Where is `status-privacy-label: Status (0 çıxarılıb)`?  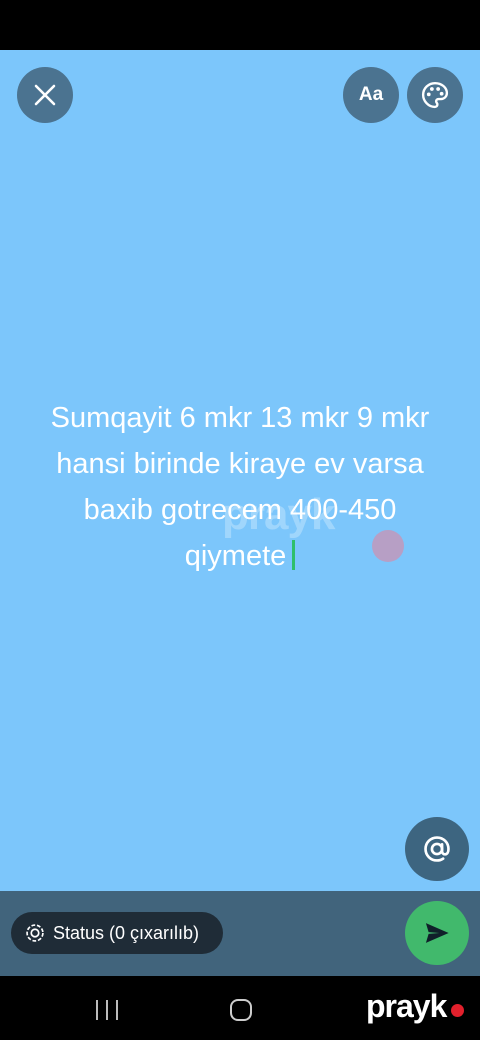
status-privacy-label: Status (0 çıxarılıb) is located at coordinates (126, 932).